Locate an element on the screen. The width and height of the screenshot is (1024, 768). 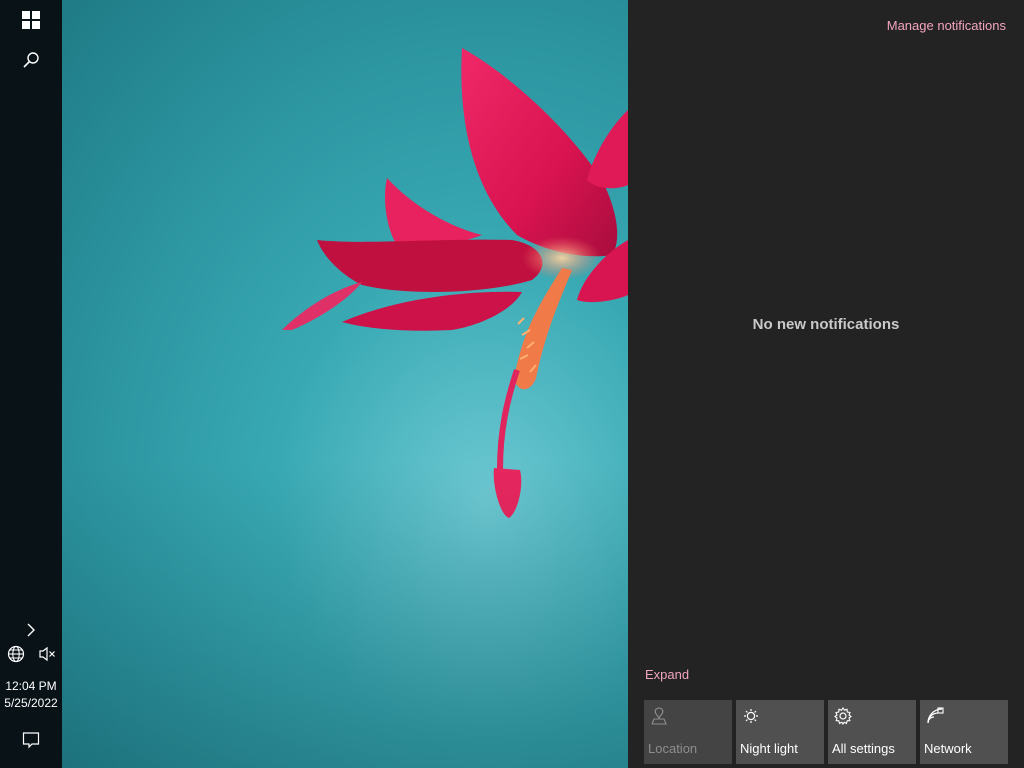
start-button is located at coordinates (31, 20).